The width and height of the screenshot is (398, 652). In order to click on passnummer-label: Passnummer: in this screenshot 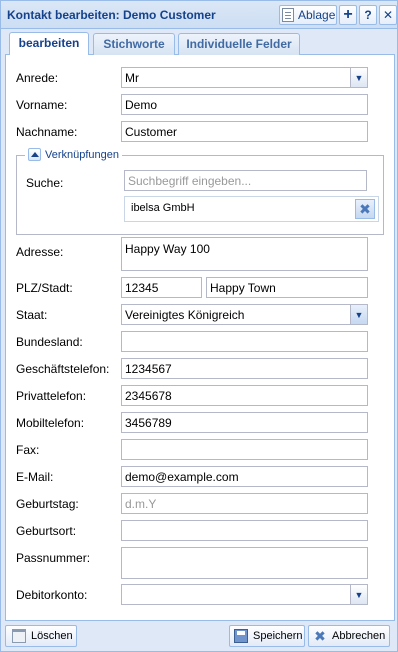, I will do `click(53, 558)`.